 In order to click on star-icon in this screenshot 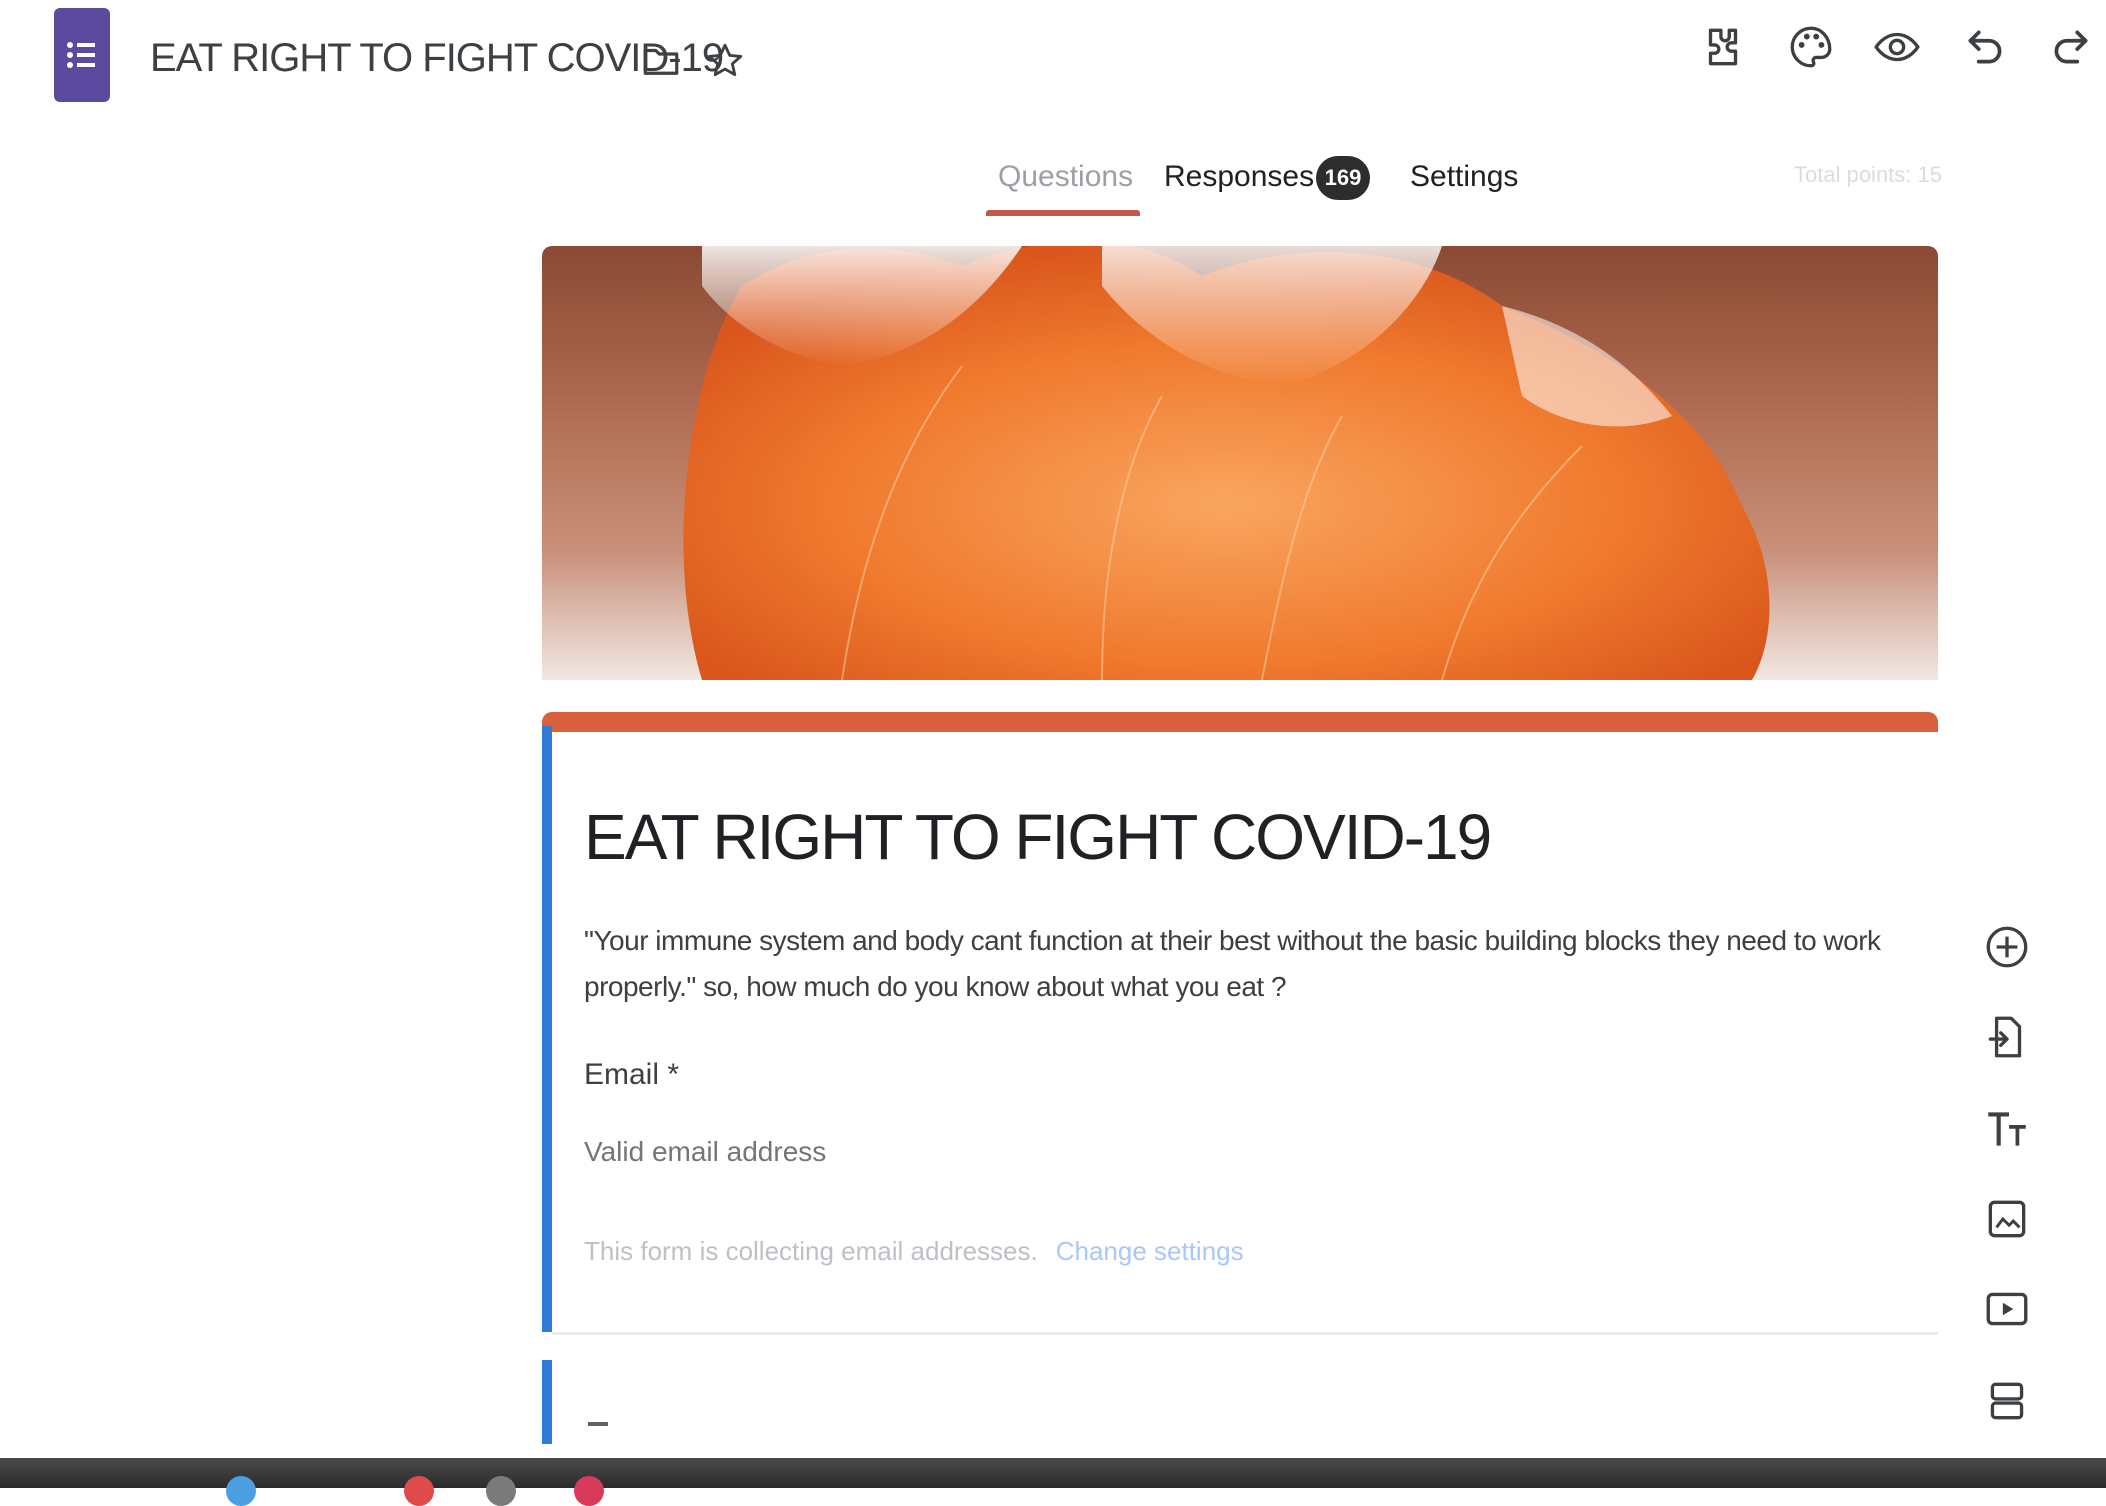, I will do `click(725, 61)`.